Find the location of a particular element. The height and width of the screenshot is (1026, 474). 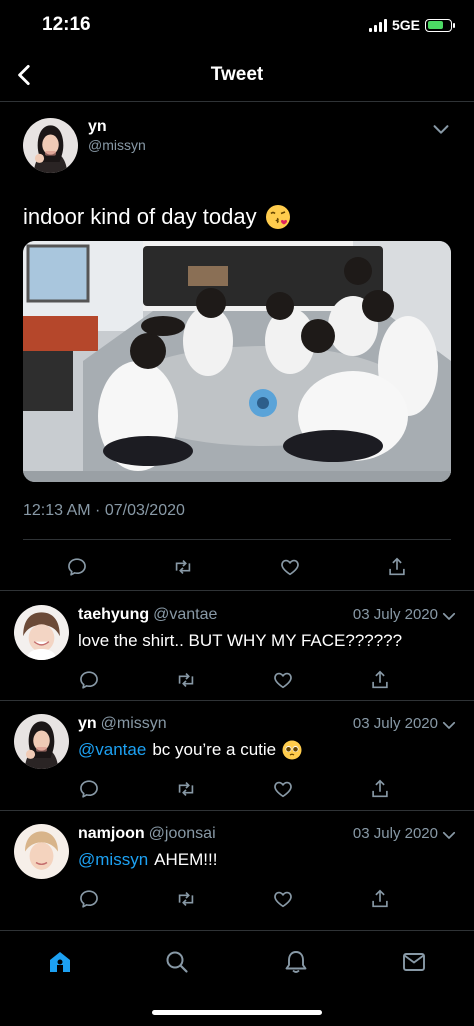

reply-author-handle: @missyn is located at coordinates (133, 723).